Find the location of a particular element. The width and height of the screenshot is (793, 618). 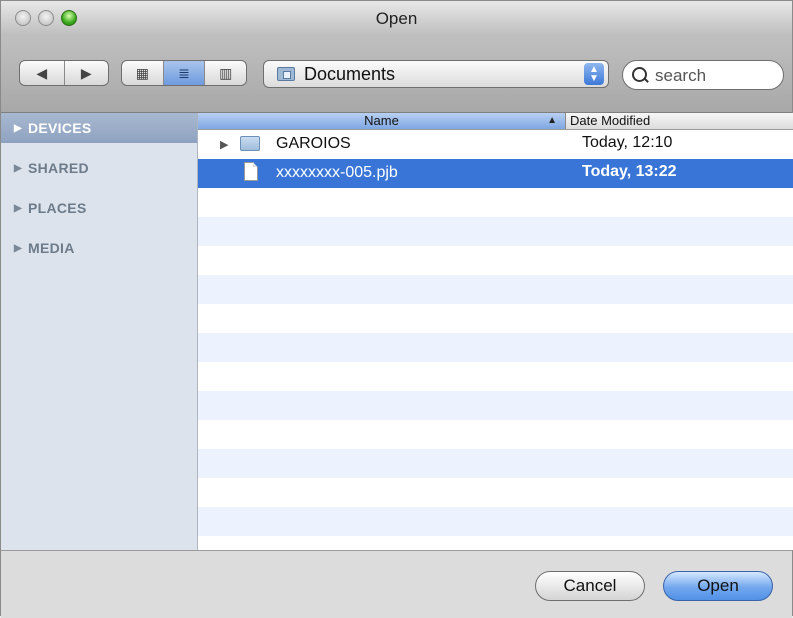

sidebar-item-label: MEDIA is located at coordinates (51, 248).